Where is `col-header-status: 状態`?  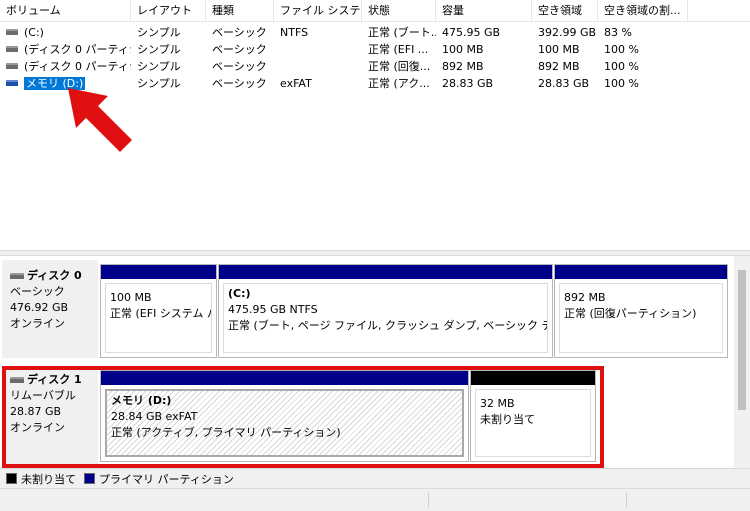 col-header-status: 状態 is located at coordinates (399, 11).